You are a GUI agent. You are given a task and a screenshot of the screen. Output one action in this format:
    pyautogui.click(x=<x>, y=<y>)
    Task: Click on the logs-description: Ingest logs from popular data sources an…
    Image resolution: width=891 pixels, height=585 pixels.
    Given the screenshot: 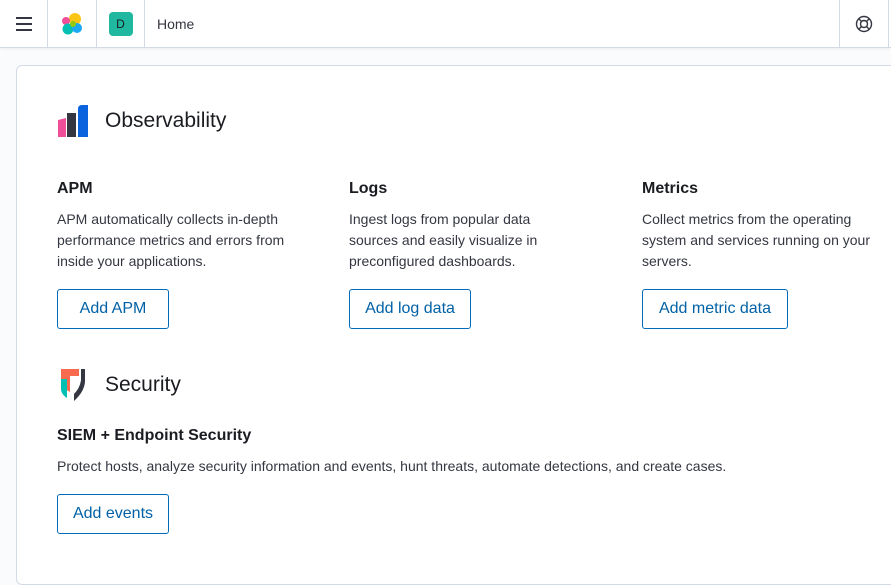 What is the action you would take?
    pyautogui.click(x=443, y=240)
    